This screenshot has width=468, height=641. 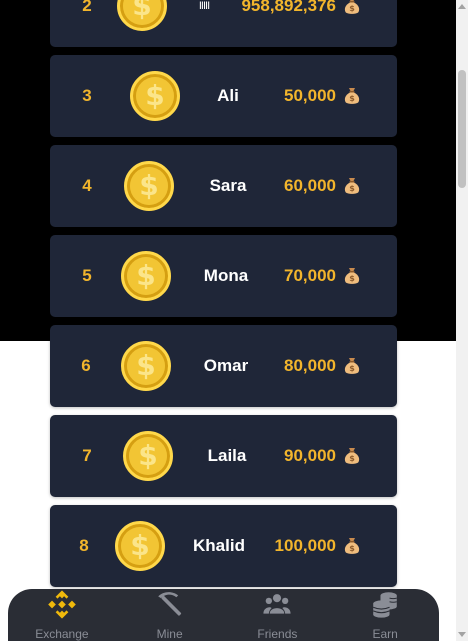 What do you see at coordinates (462, 320) in the screenshot?
I see `vertical-scrollbar` at bounding box center [462, 320].